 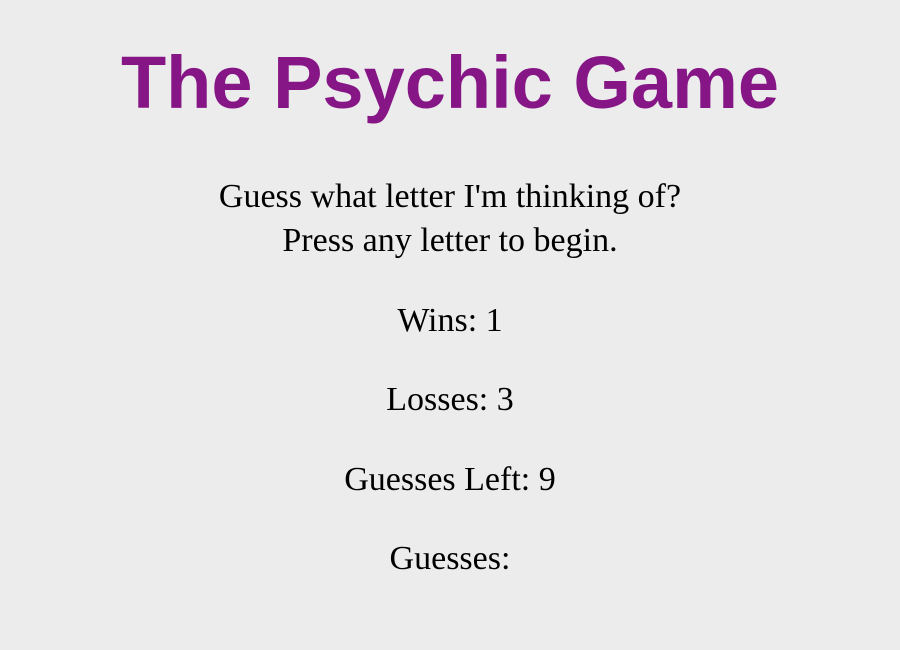 I want to click on wins-label: Wins:, so click(x=437, y=320).